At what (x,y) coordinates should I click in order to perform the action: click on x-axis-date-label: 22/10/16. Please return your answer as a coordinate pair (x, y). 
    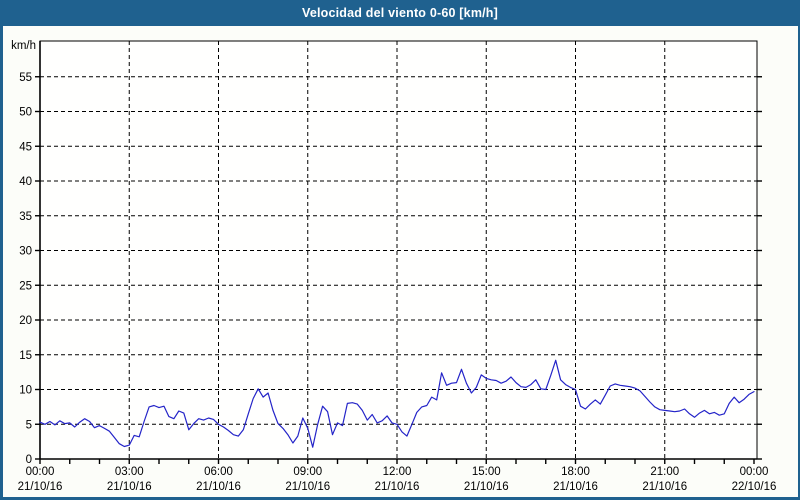
    Looking at the image, I should click on (754, 487).